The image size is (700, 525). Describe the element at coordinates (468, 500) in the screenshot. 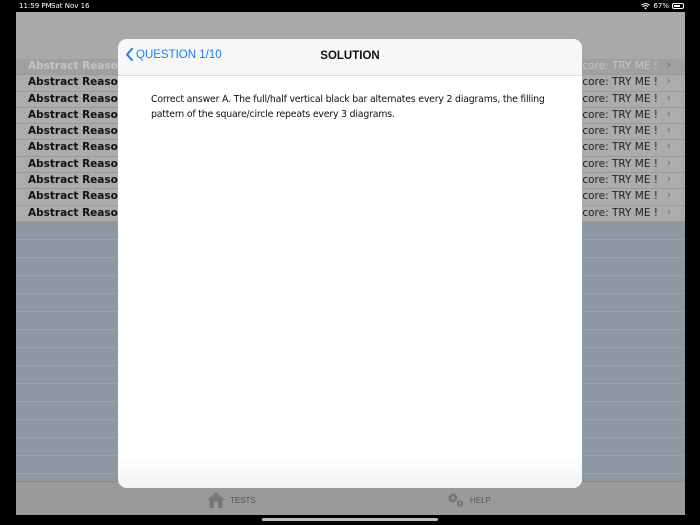

I see `tab-help: HELP` at that location.